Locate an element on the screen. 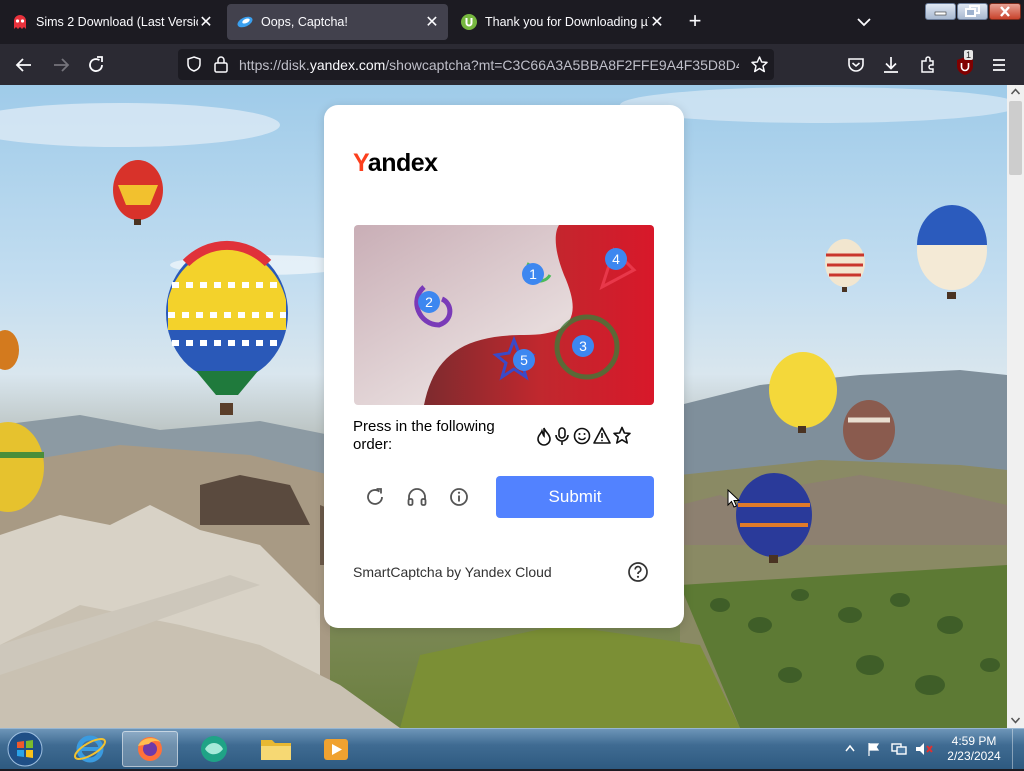 This screenshot has height=771, width=1024. media-player-icon is located at coordinates (336, 749).